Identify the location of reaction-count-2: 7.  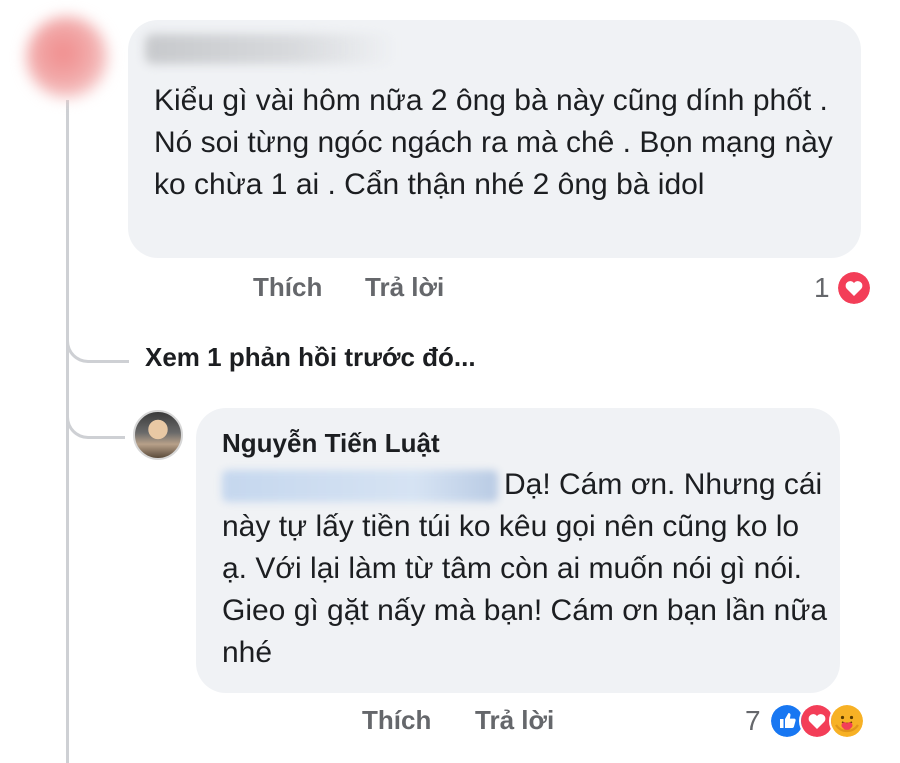
(753, 721).